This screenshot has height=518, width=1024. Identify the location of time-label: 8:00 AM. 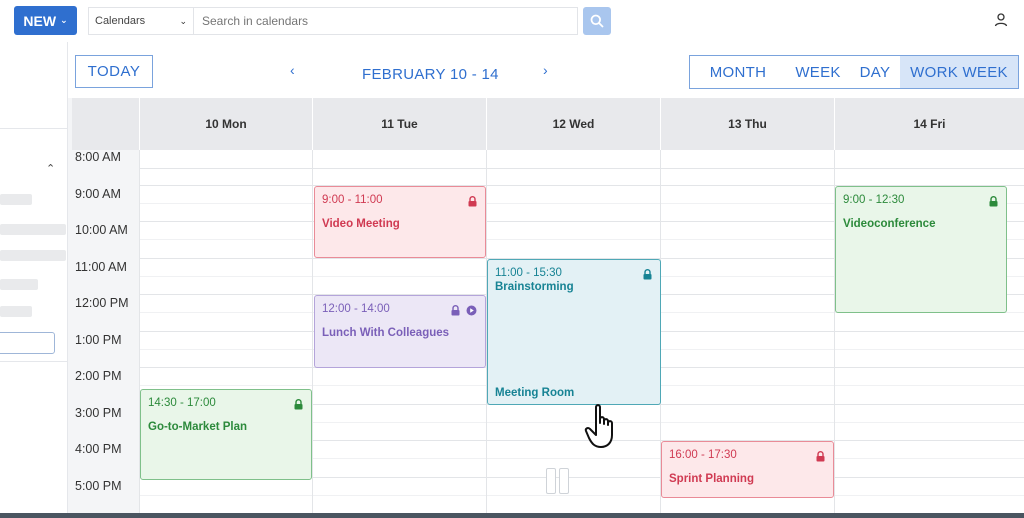
(98, 157).